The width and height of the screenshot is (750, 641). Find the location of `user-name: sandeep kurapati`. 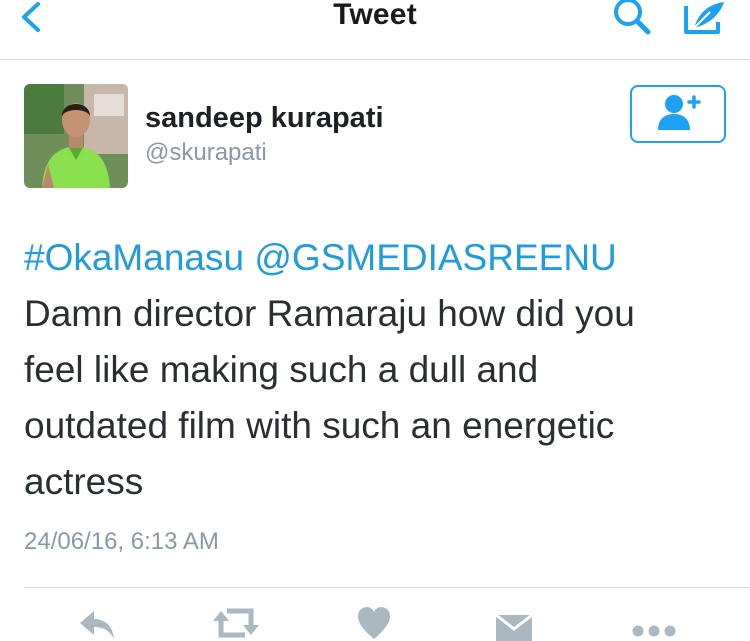

user-name: sandeep kurapati is located at coordinates (264, 118).